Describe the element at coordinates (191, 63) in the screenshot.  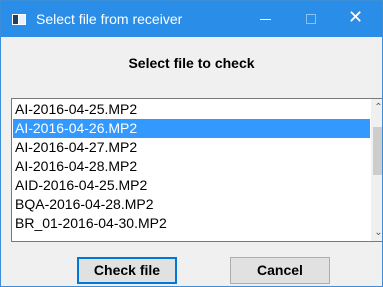
I see `dialog-heading: Select file to check` at that location.